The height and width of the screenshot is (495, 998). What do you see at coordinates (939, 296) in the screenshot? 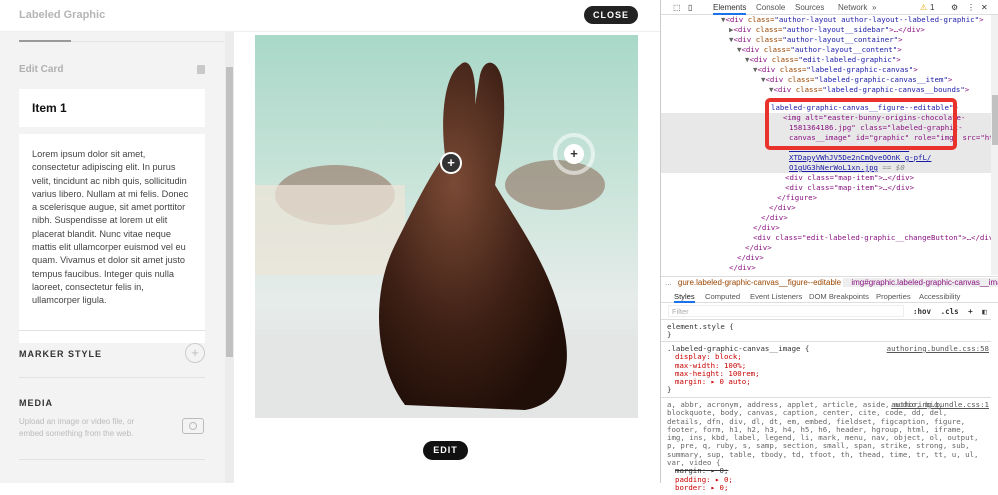
I see `tab-accessibility: Accessibility` at bounding box center [939, 296].